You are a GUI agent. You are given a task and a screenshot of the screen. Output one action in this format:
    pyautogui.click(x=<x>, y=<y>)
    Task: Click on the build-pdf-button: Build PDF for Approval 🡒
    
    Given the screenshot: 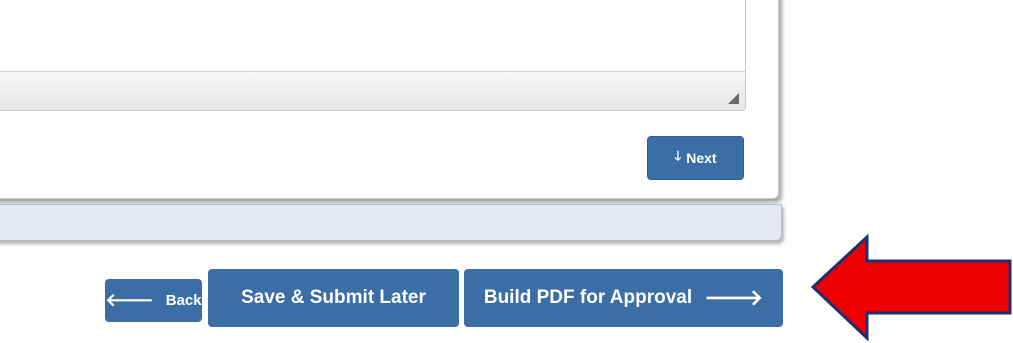 What is the action you would take?
    pyautogui.click(x=623, y=298)
    